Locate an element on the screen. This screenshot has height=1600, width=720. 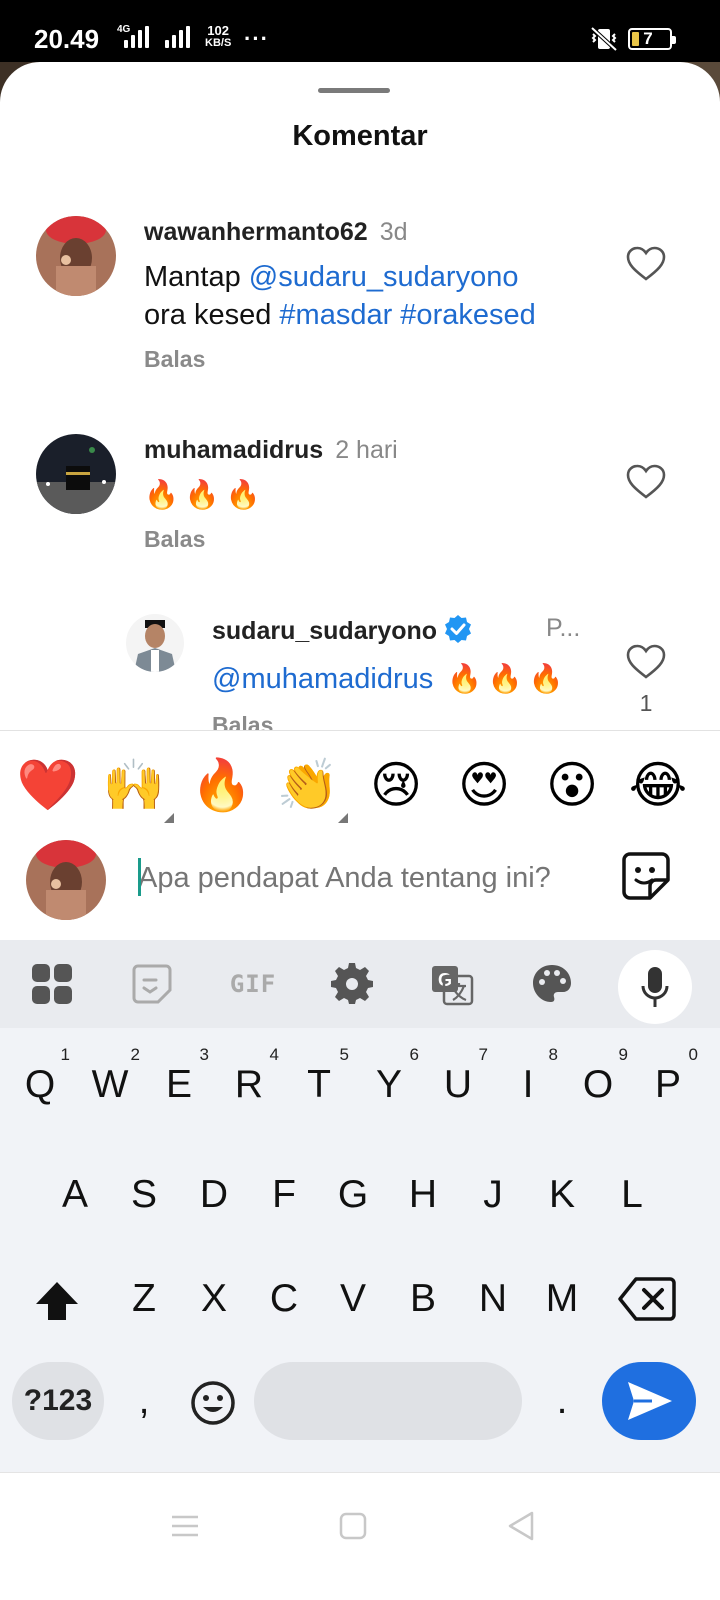
theme-palette-icon is located at coordinates (552, 984).